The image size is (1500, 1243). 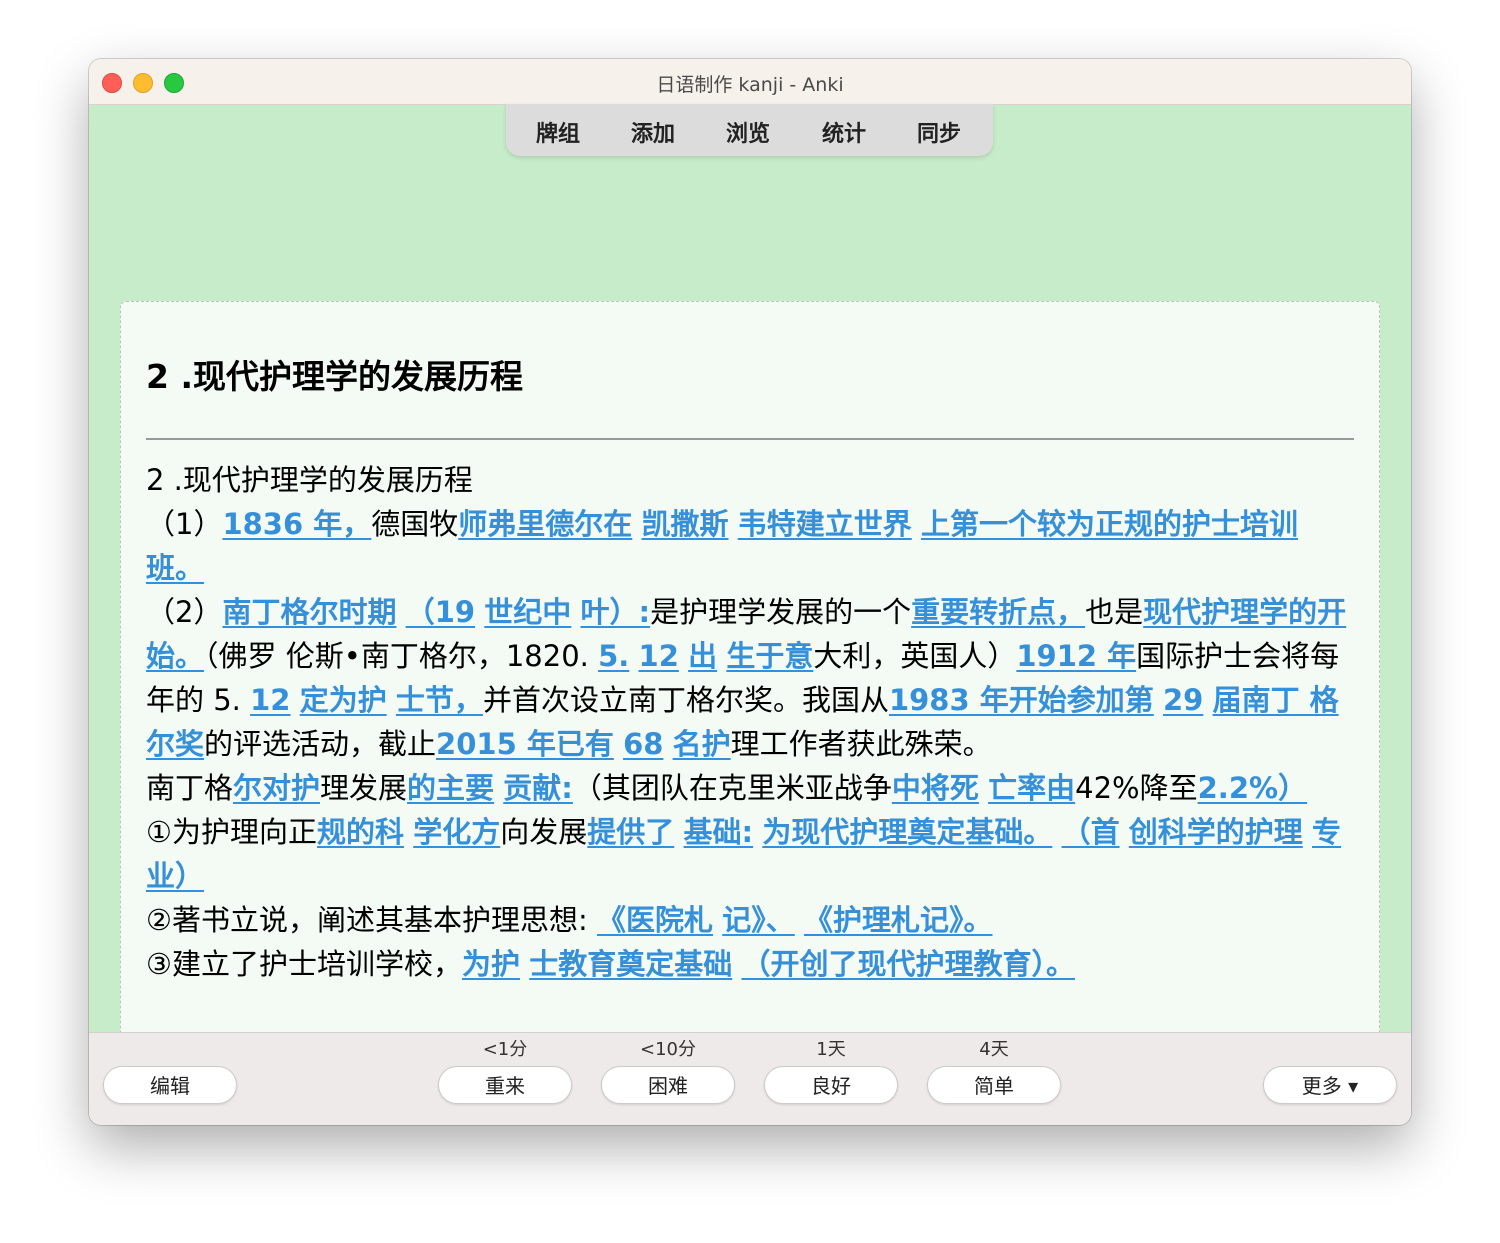 I want to click on answer-link: 贡献:, so click(x=538, y=788).